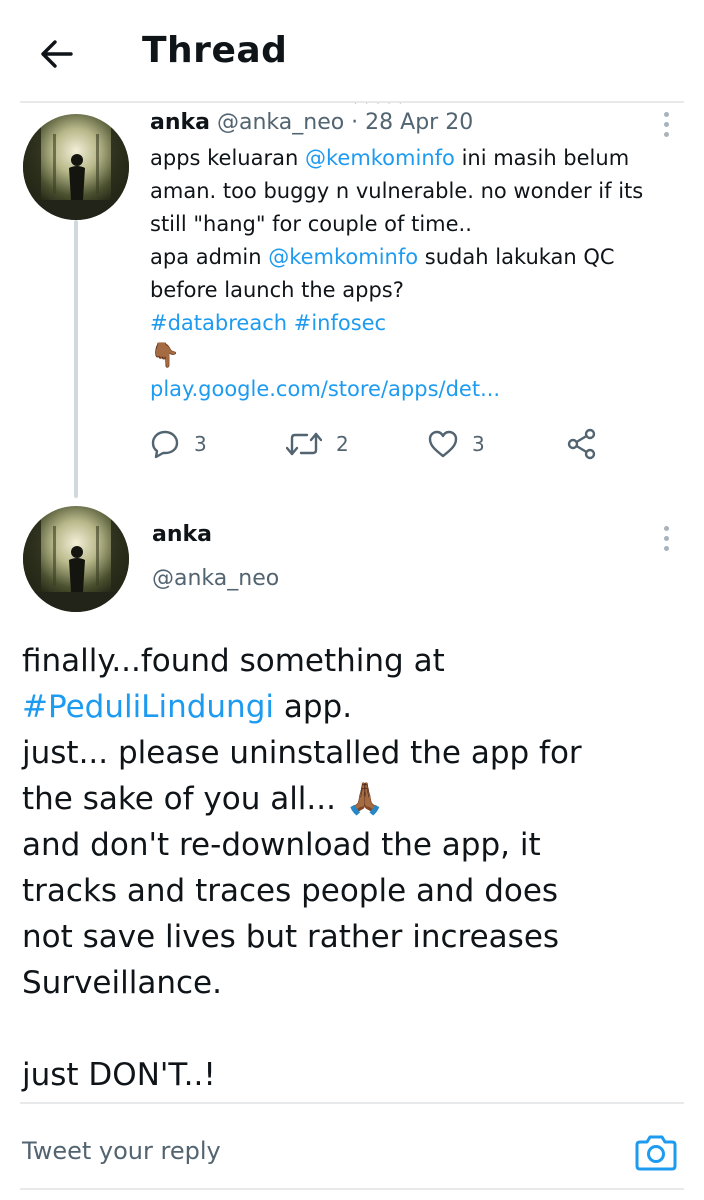  I want to click on back-button, so click(56, 54).